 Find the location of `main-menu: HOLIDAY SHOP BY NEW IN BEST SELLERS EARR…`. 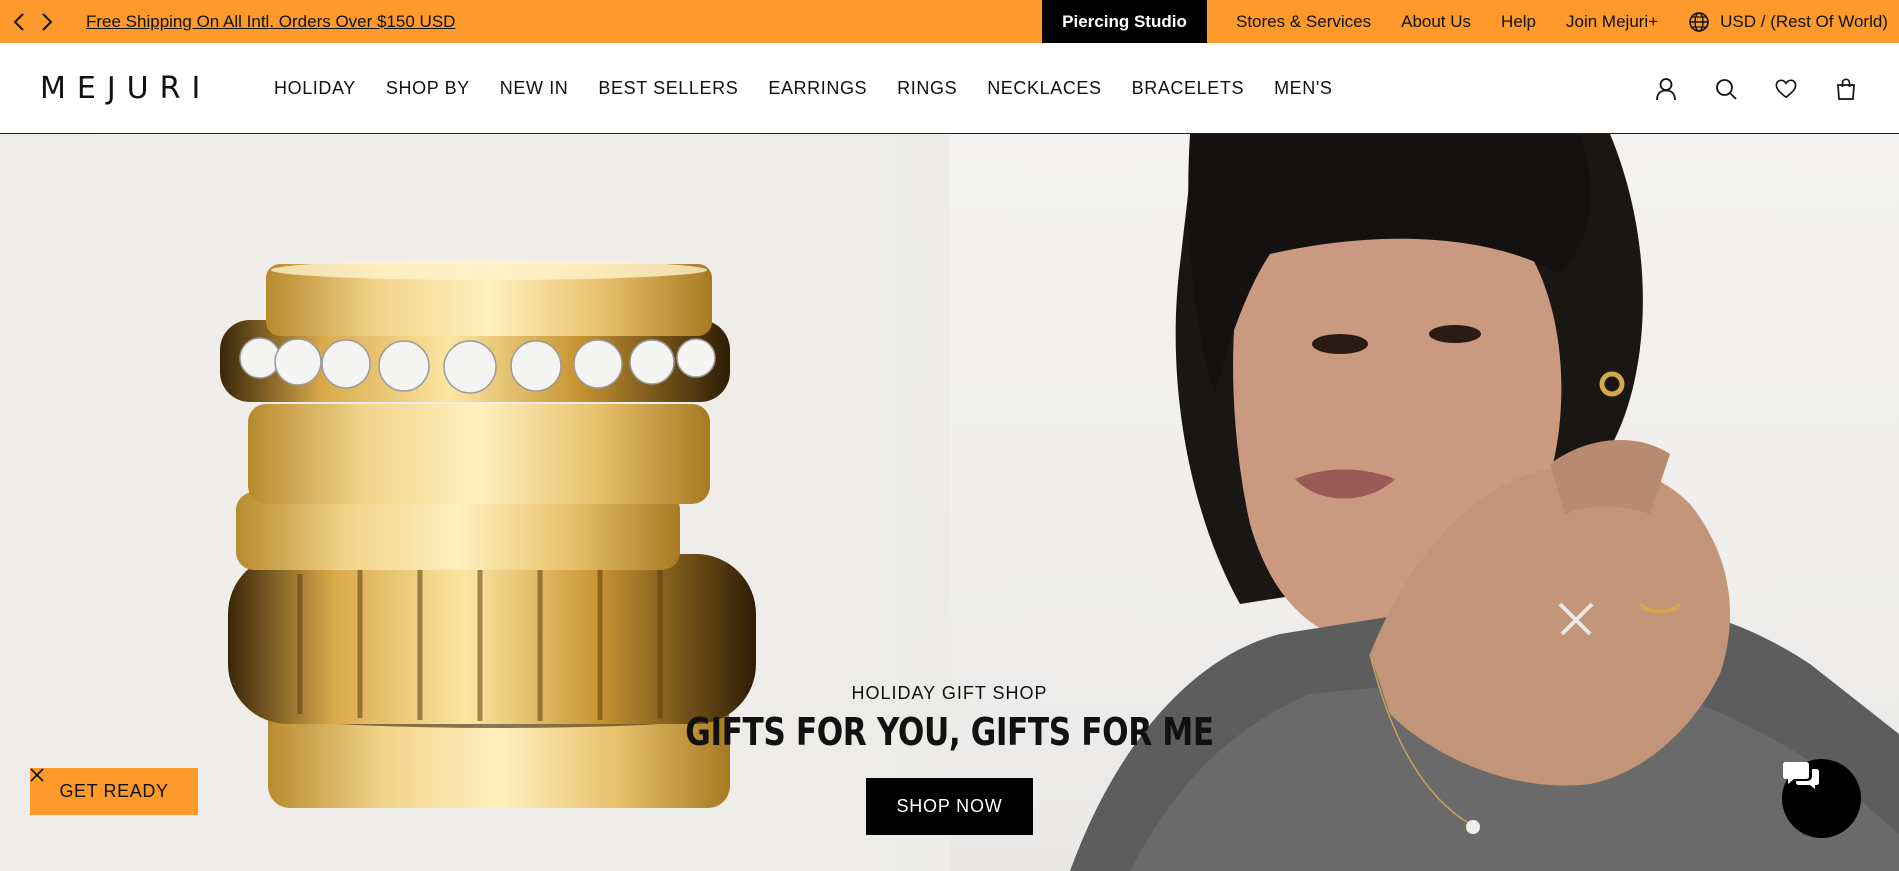

main-menu: HOLIDAY SHOP BY NEW IN BEST SELLERS EARR… is located at coordinates (818, 88).